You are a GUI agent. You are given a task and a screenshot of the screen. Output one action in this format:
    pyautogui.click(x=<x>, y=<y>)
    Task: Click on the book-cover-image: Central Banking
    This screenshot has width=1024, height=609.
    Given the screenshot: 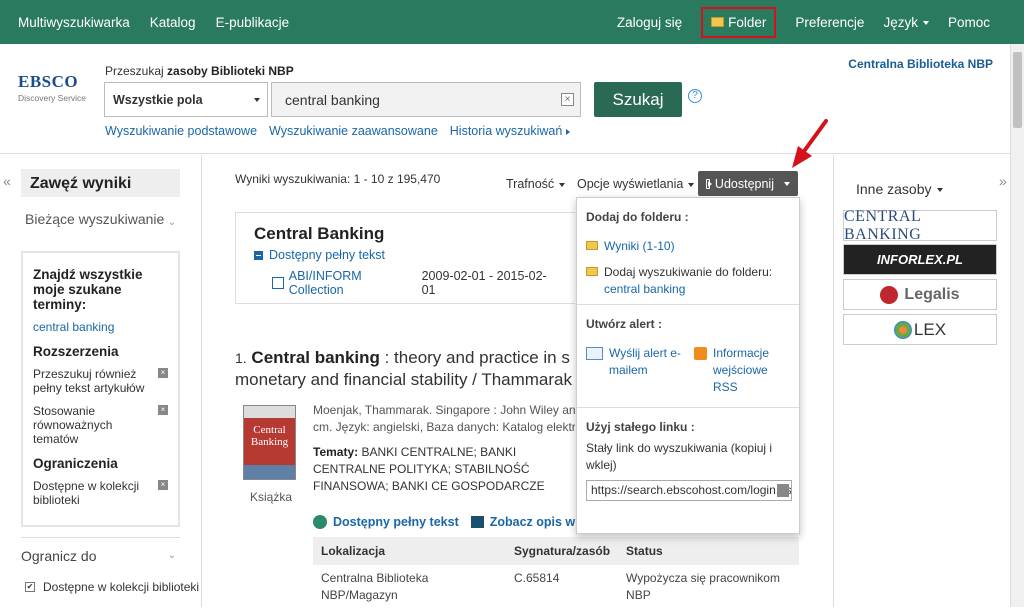 What is the action you would take?
    pyautogui.click(x=269, y=442)
    